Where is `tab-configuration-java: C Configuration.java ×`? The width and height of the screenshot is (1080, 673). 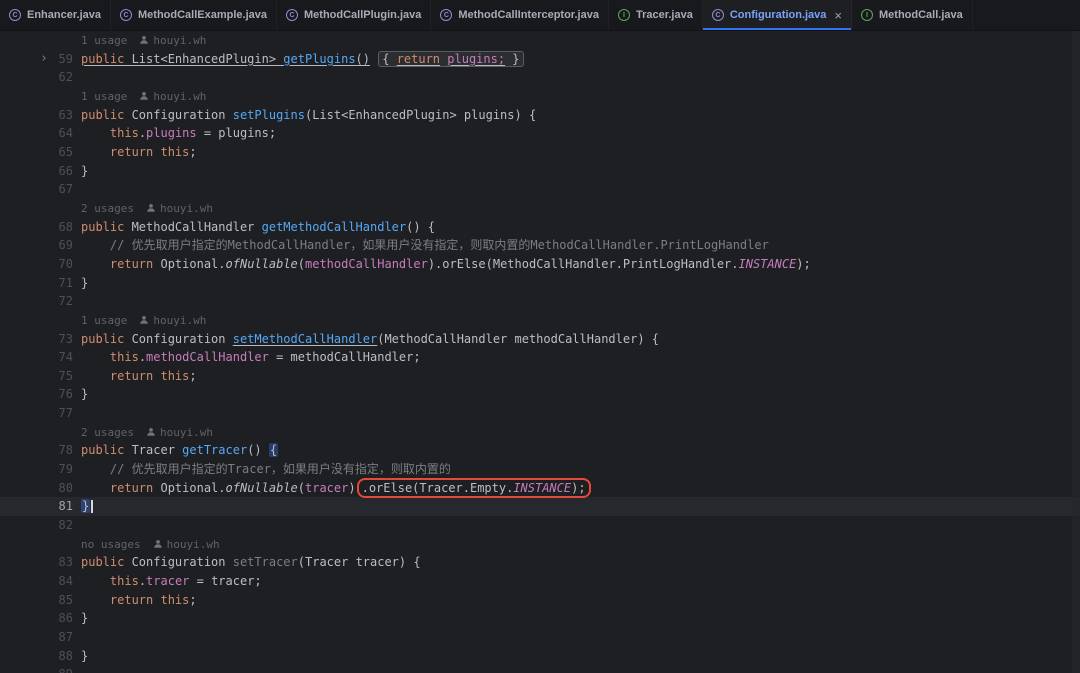 tab-configuration-java: C Configuration.java × is located at coordinates (777, 15).